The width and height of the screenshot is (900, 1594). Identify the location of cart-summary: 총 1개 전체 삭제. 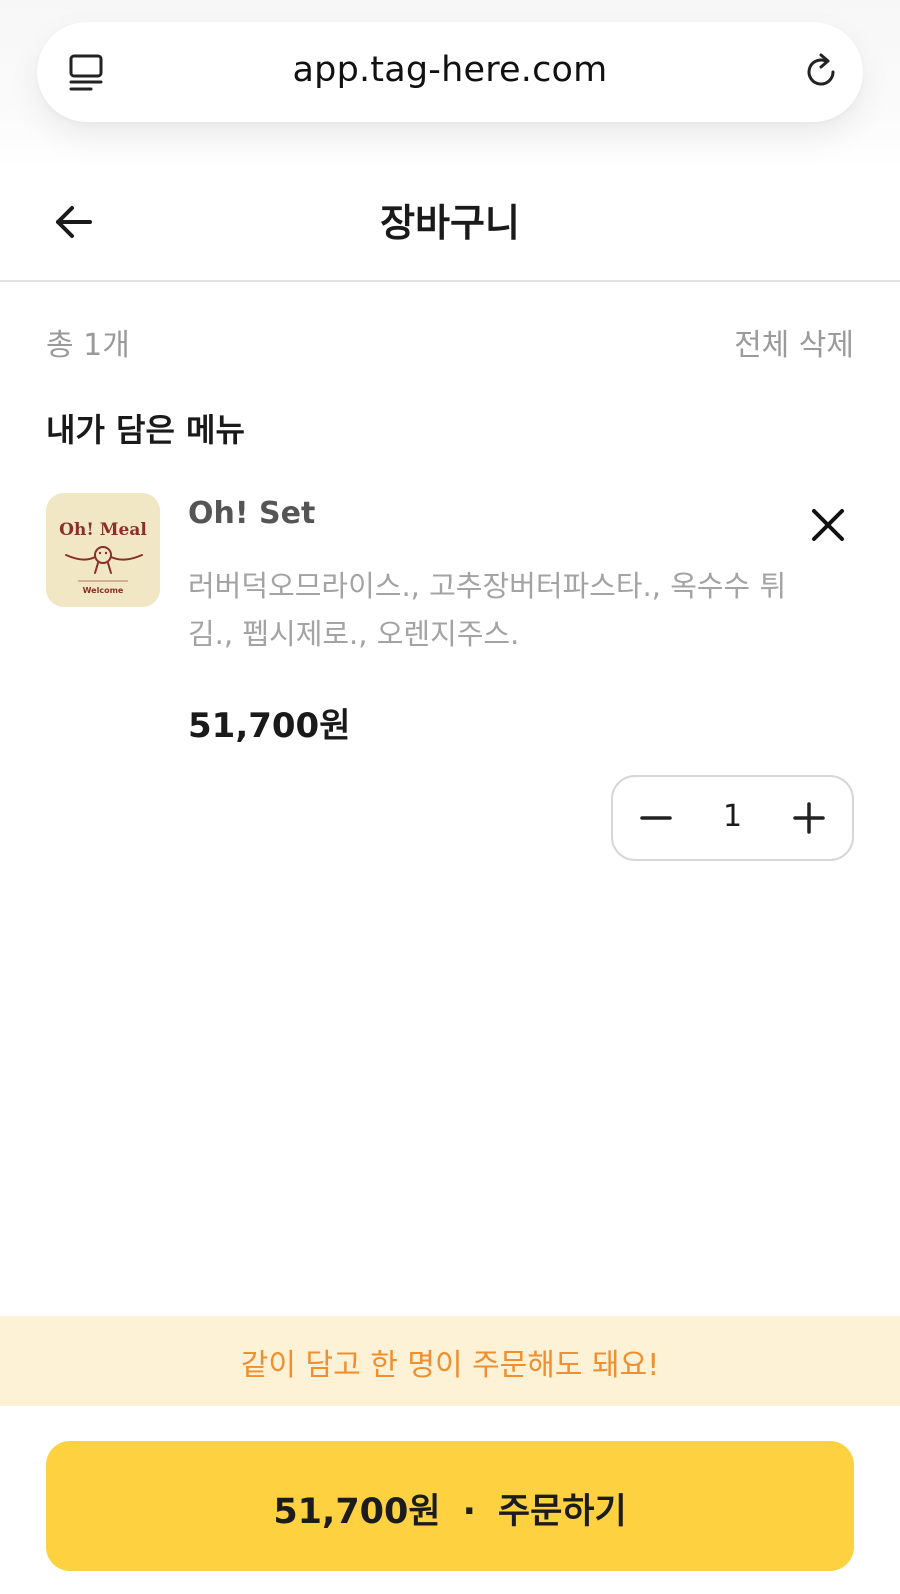
(450, 342).